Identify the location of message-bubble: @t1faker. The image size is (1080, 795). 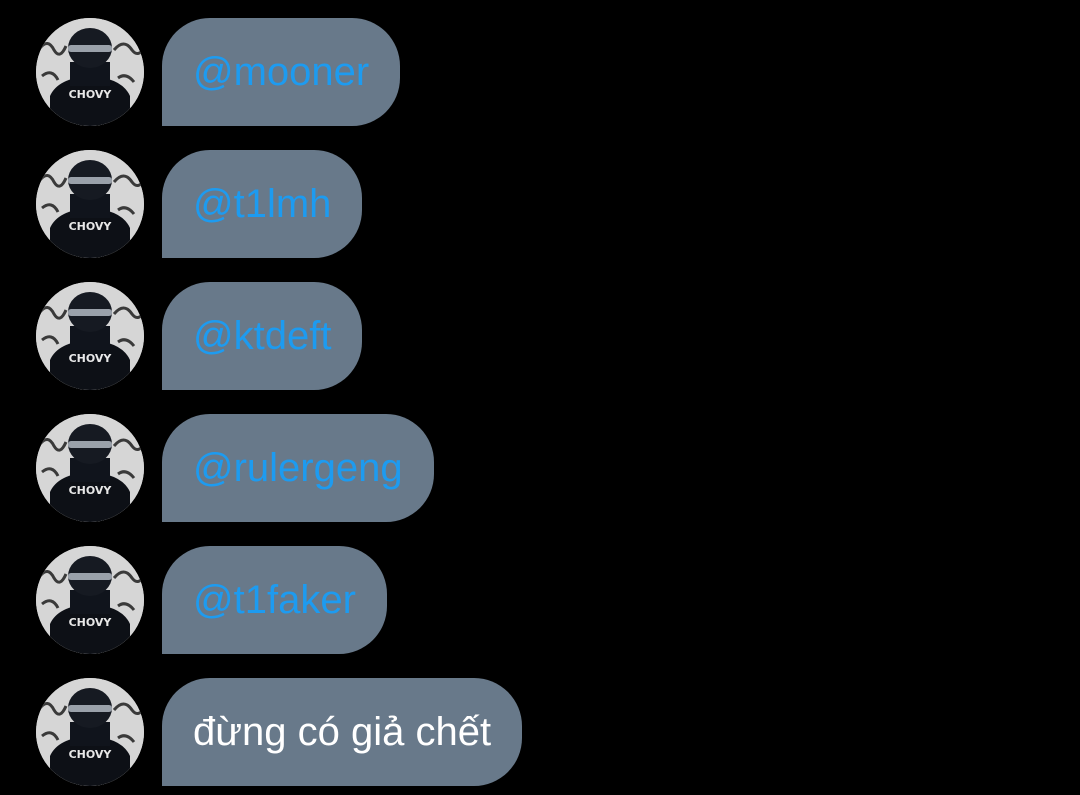
(274, 600).